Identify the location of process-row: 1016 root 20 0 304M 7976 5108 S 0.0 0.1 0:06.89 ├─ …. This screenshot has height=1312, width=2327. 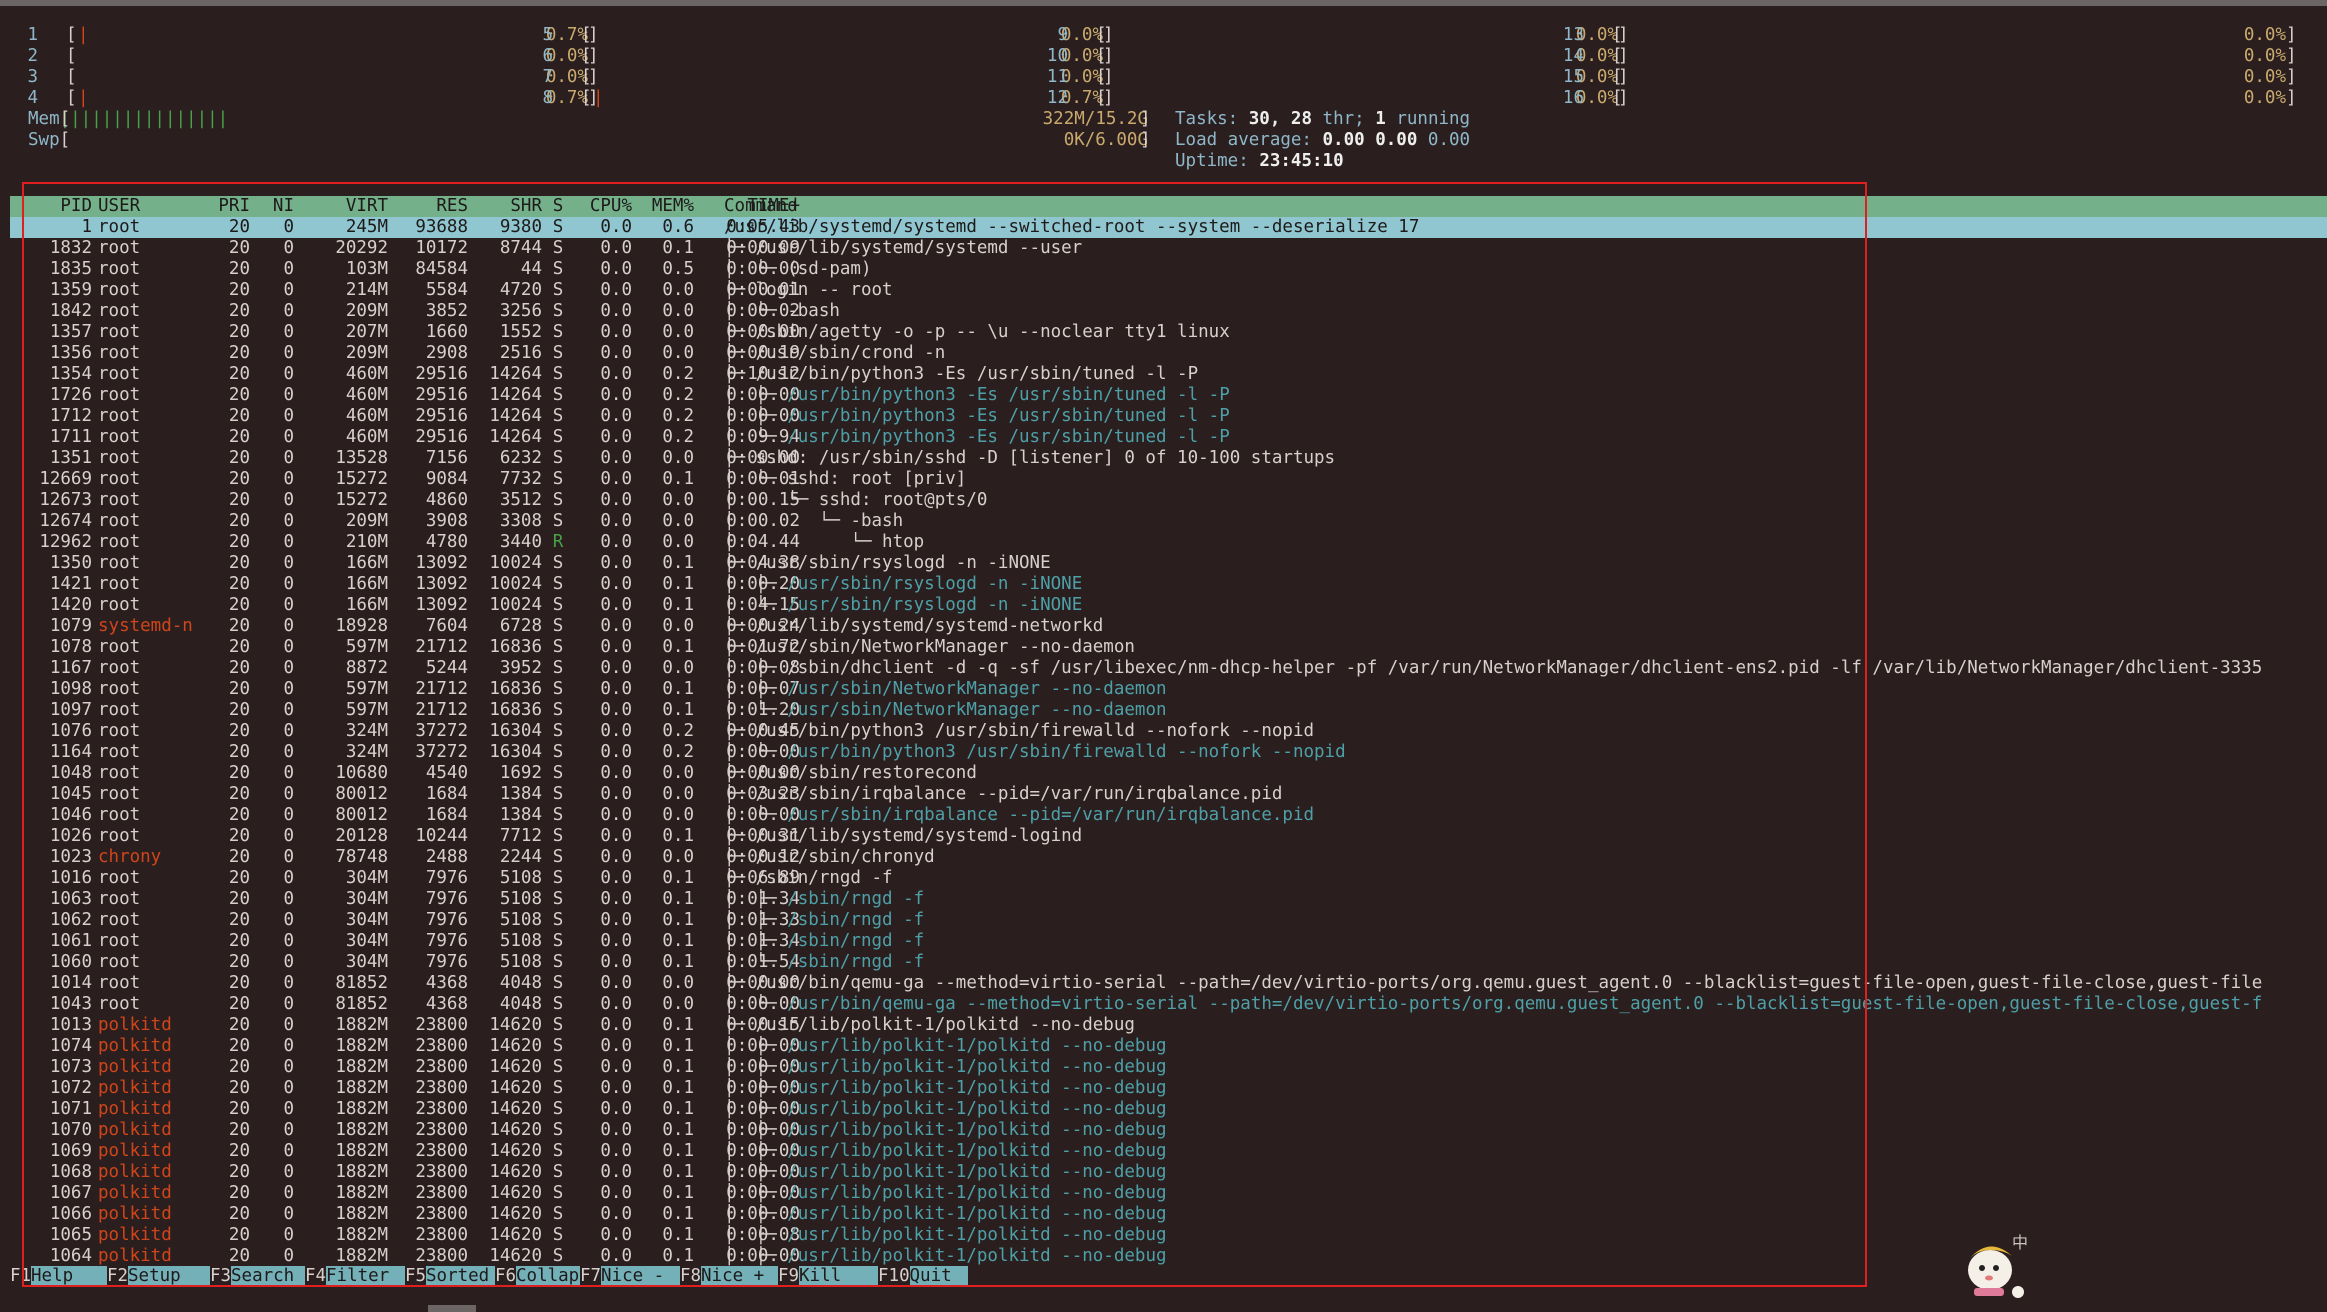
(1168, 878).